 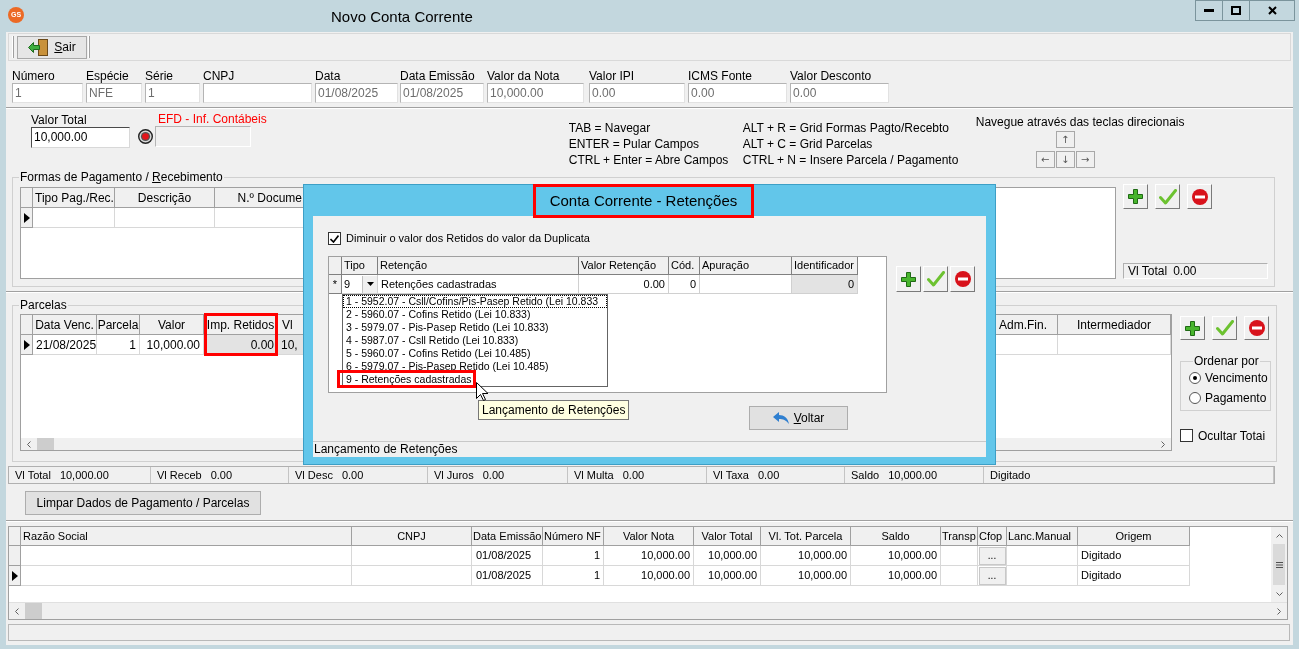 What do you see at coordinates (573, 536) in the screenshot?
I see `column-header: Número NF` at bounding box center [573, 536].